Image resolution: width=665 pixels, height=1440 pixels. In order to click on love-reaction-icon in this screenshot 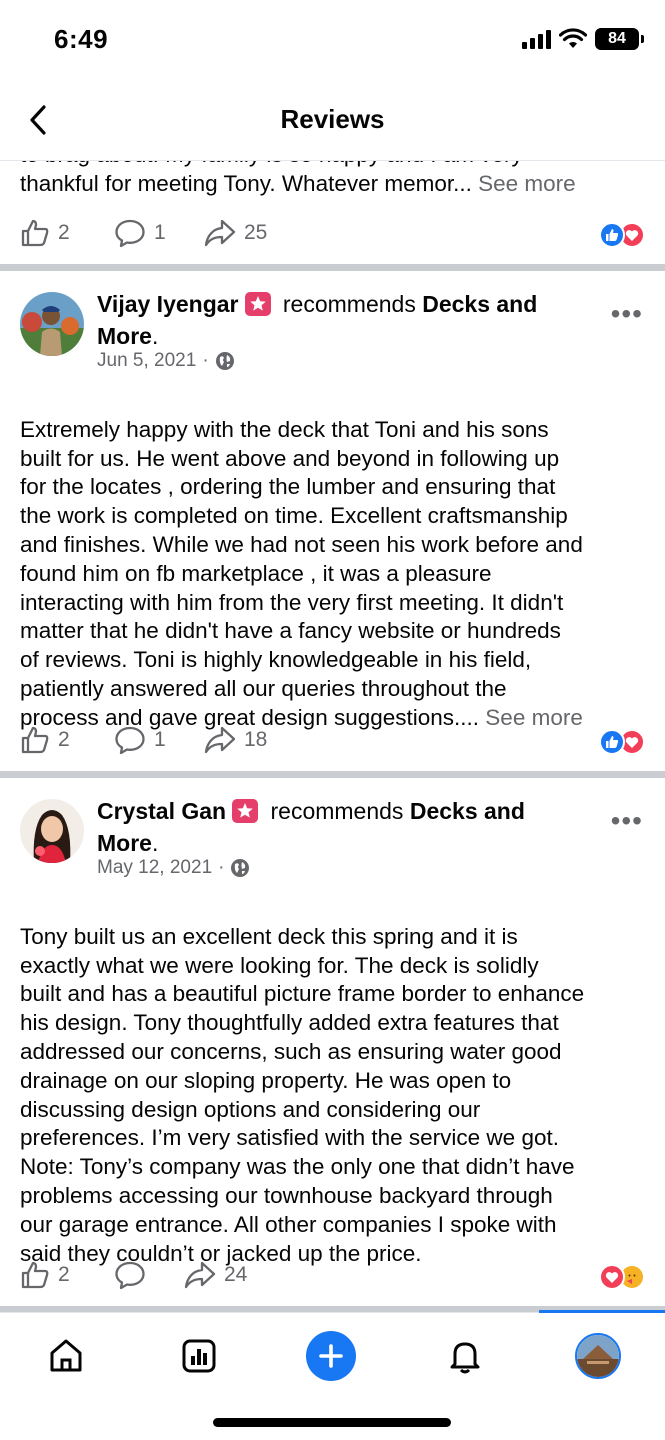, I will do `click(612, 1277)`.